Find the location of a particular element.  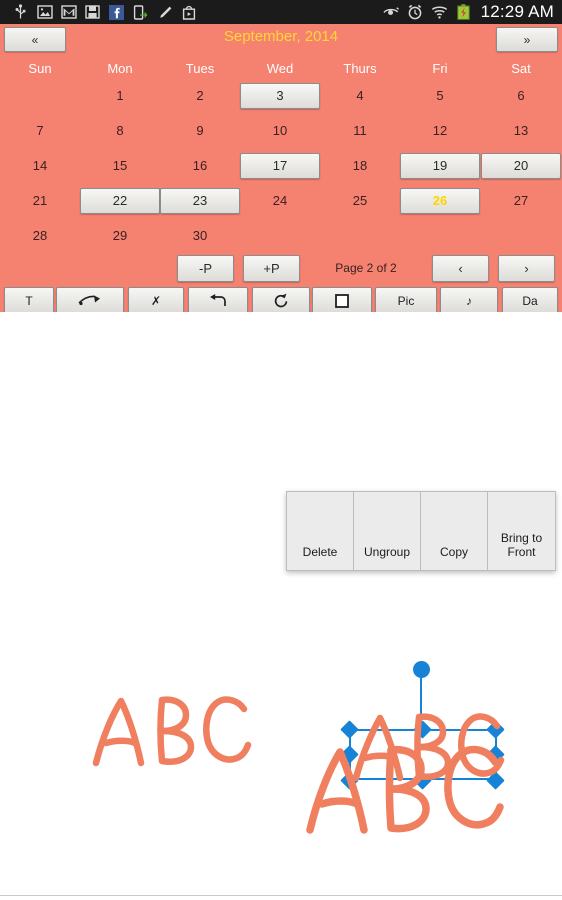

tool-button-picture: Pic is located at coordinates (406, 300).